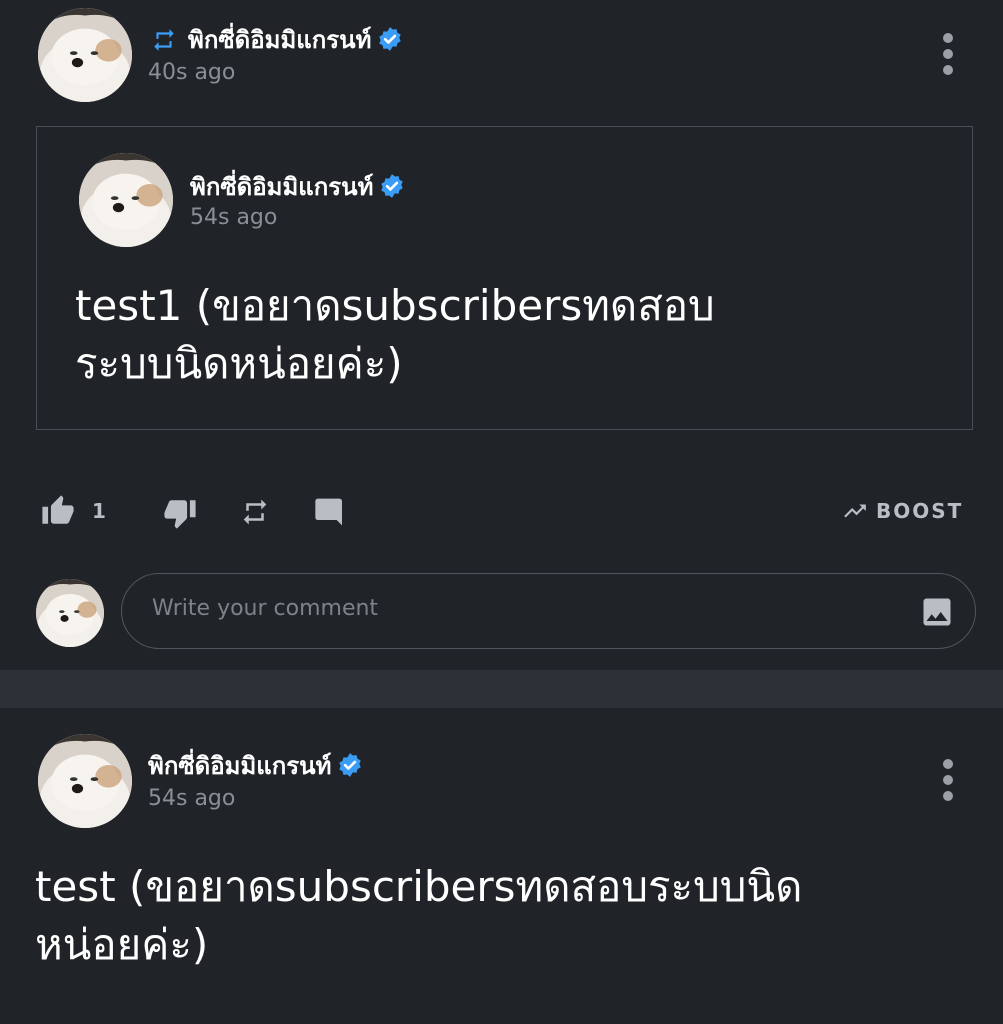 The image size is (1003, 1024). What do you see at coordinates (265, 608) in the screenshot?
I see `comment-placeholder: Write your comment` at bounding box center [265, 608].